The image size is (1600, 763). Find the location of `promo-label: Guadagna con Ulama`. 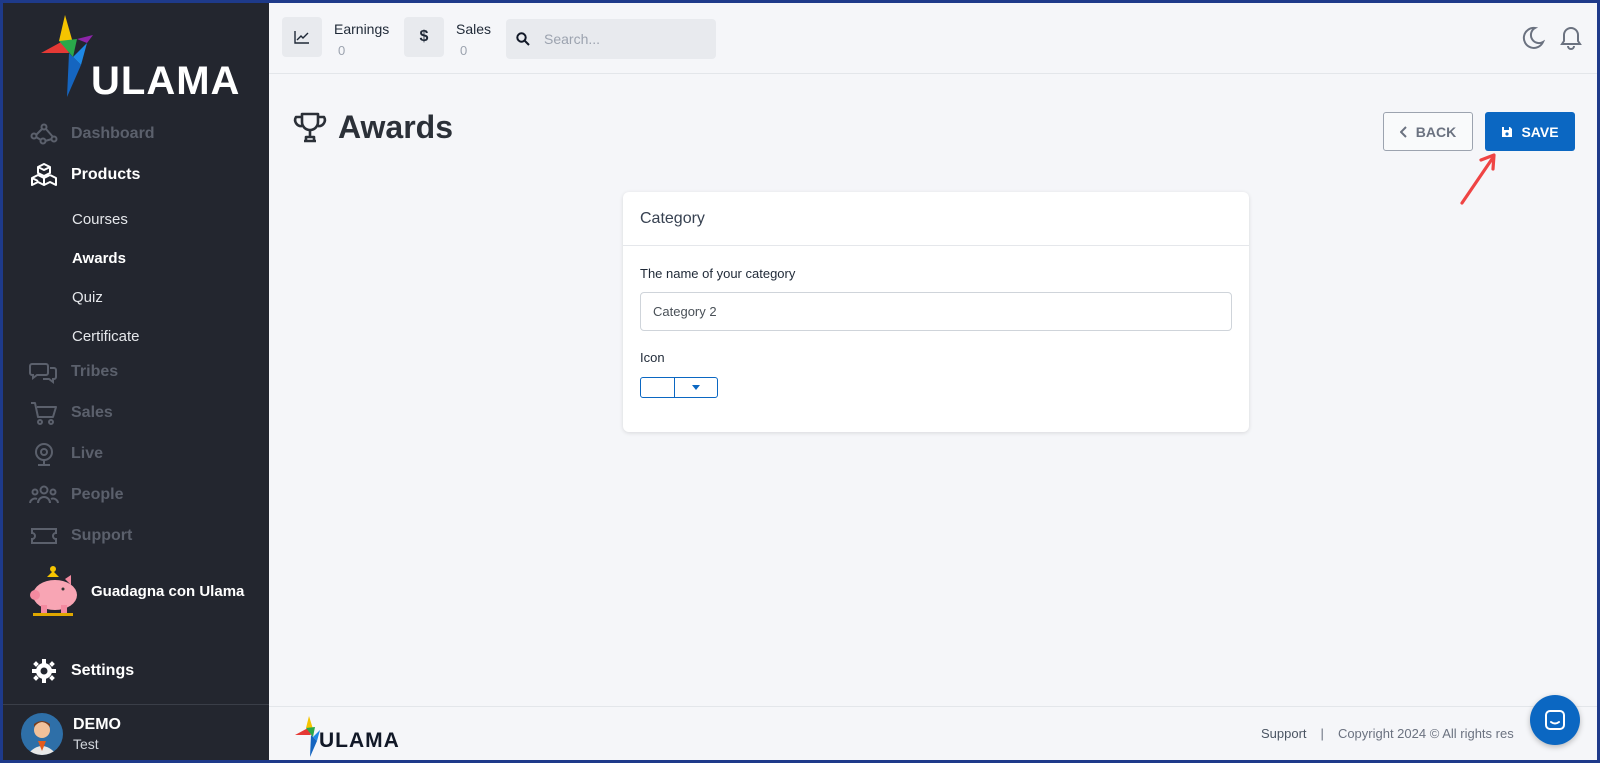

promo-label: Guadagna con Ulama is located at coordinates (168, 591).